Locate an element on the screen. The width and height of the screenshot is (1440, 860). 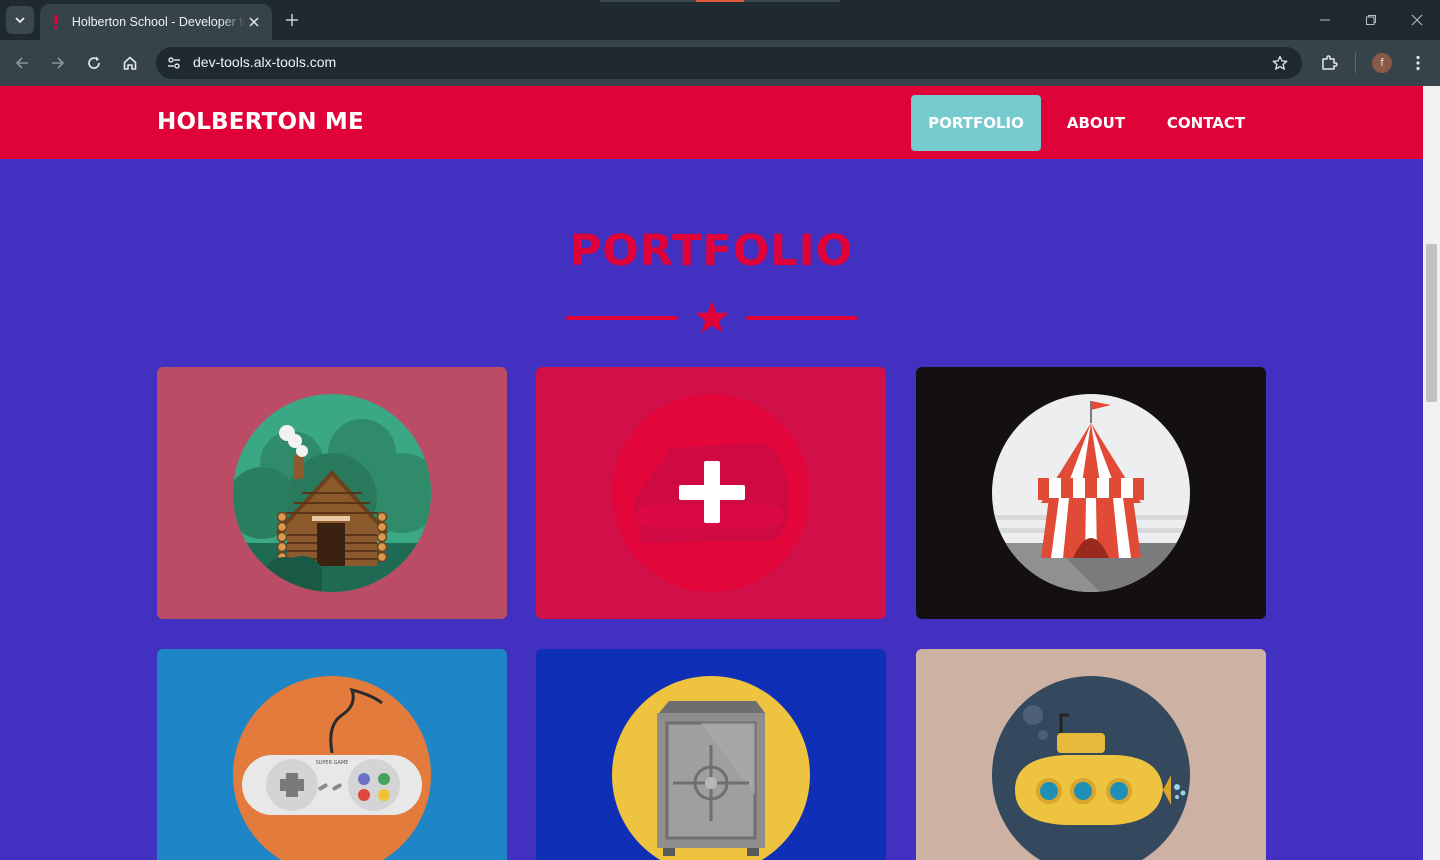
tab-search-button is located at coordinates (20, 20).